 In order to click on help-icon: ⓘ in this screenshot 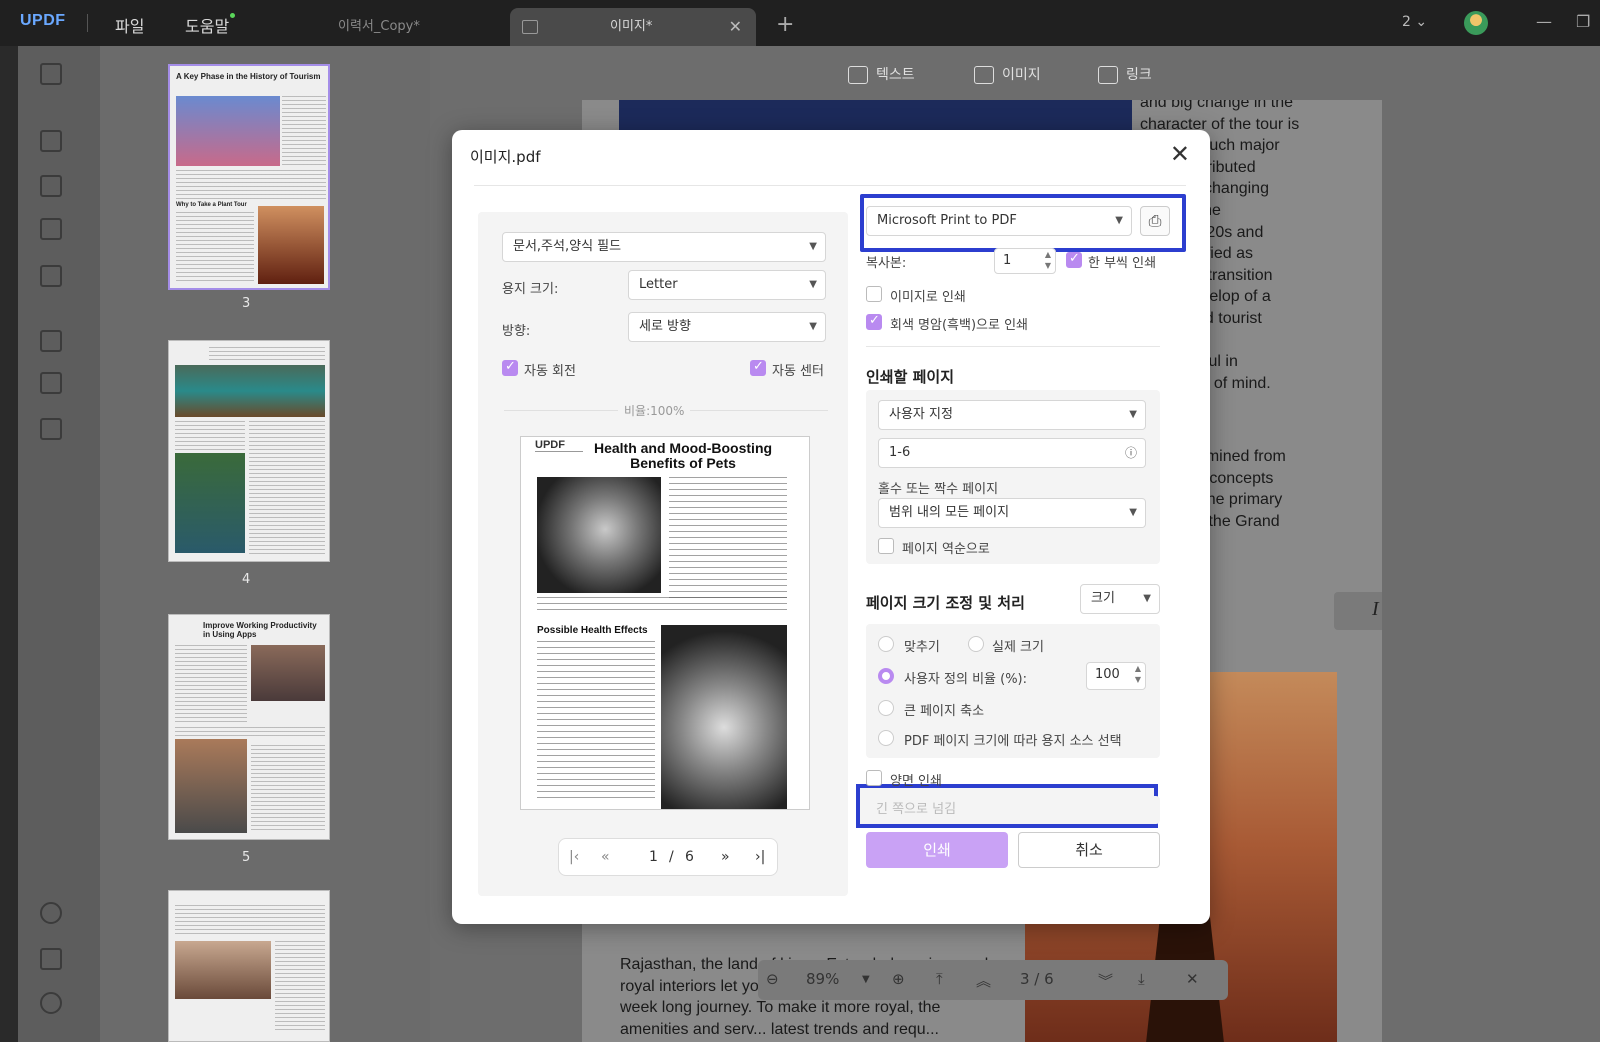, I will do `click(1131, 453)`.